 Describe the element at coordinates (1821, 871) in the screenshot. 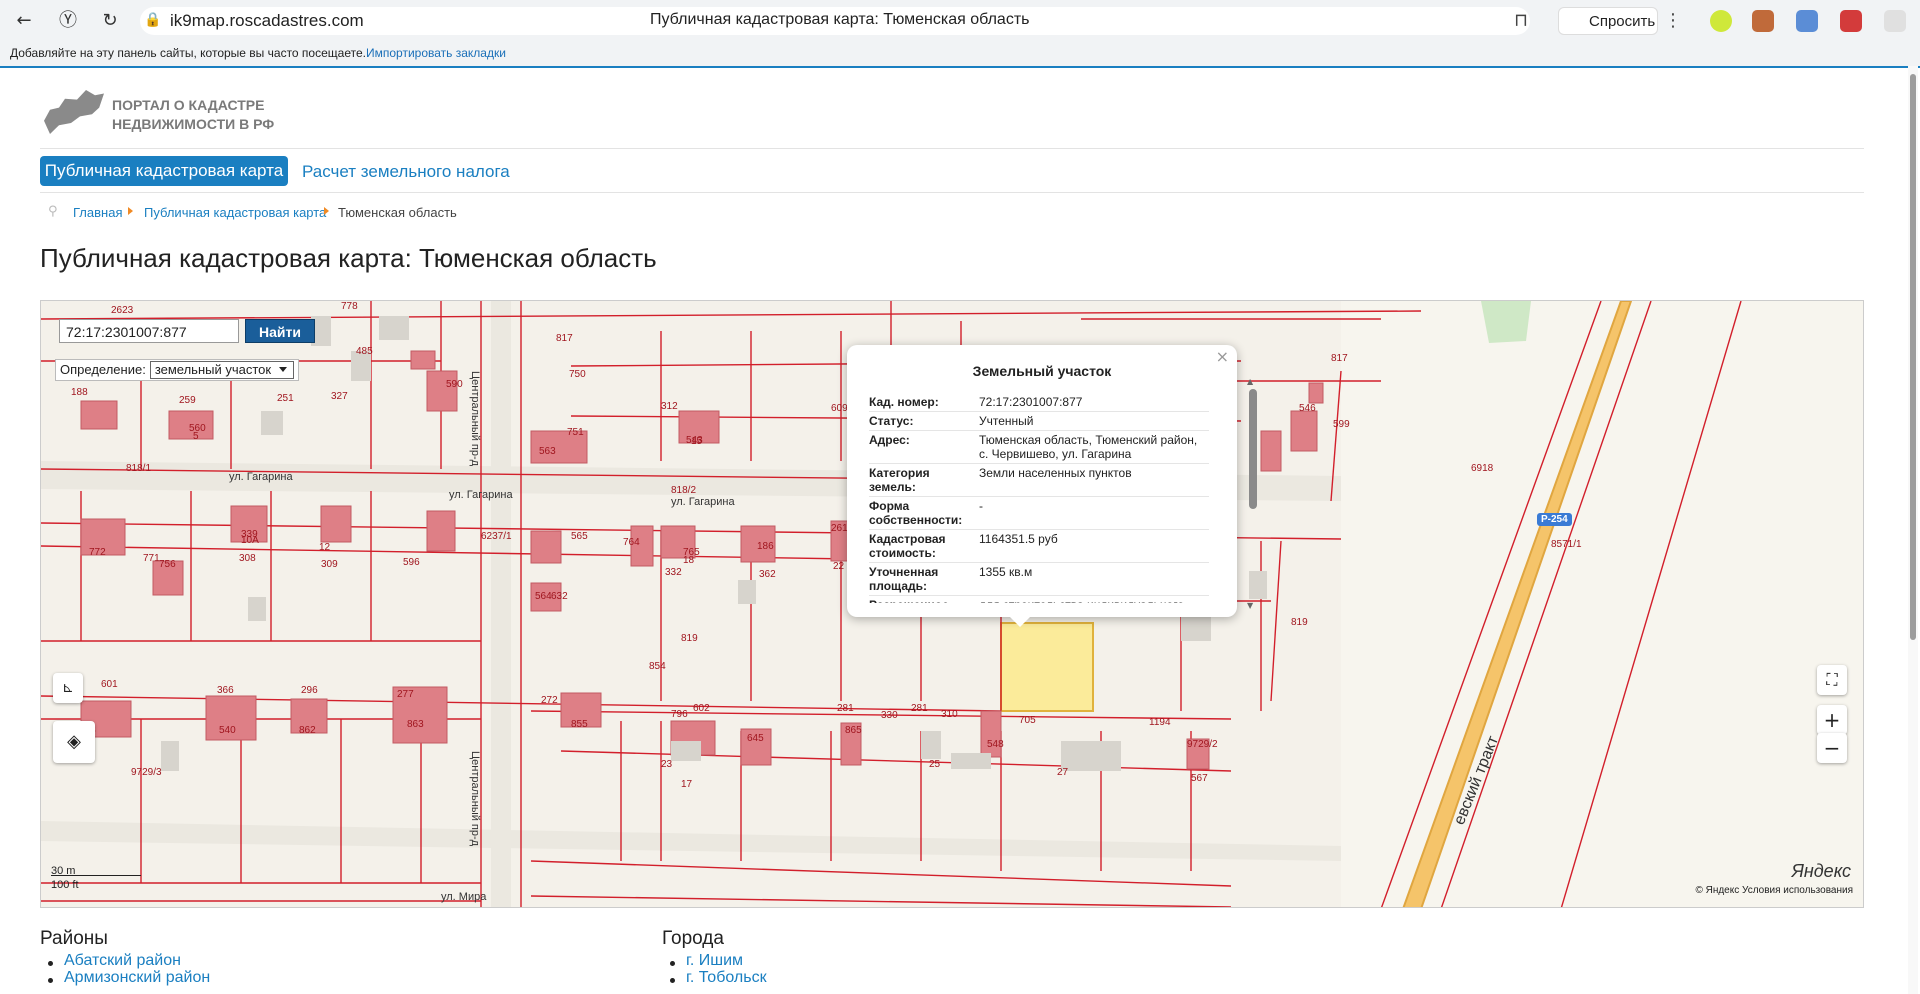

I see `yandex-logo: Яндекс` at that location.